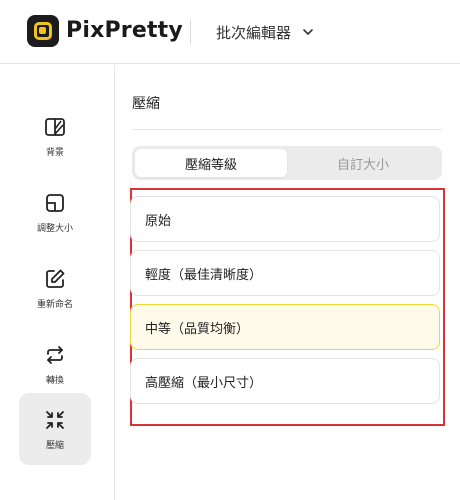 The height and width of the screenshot is (500, 460). I want to click on chevron-down-icon, so click(308, 32).